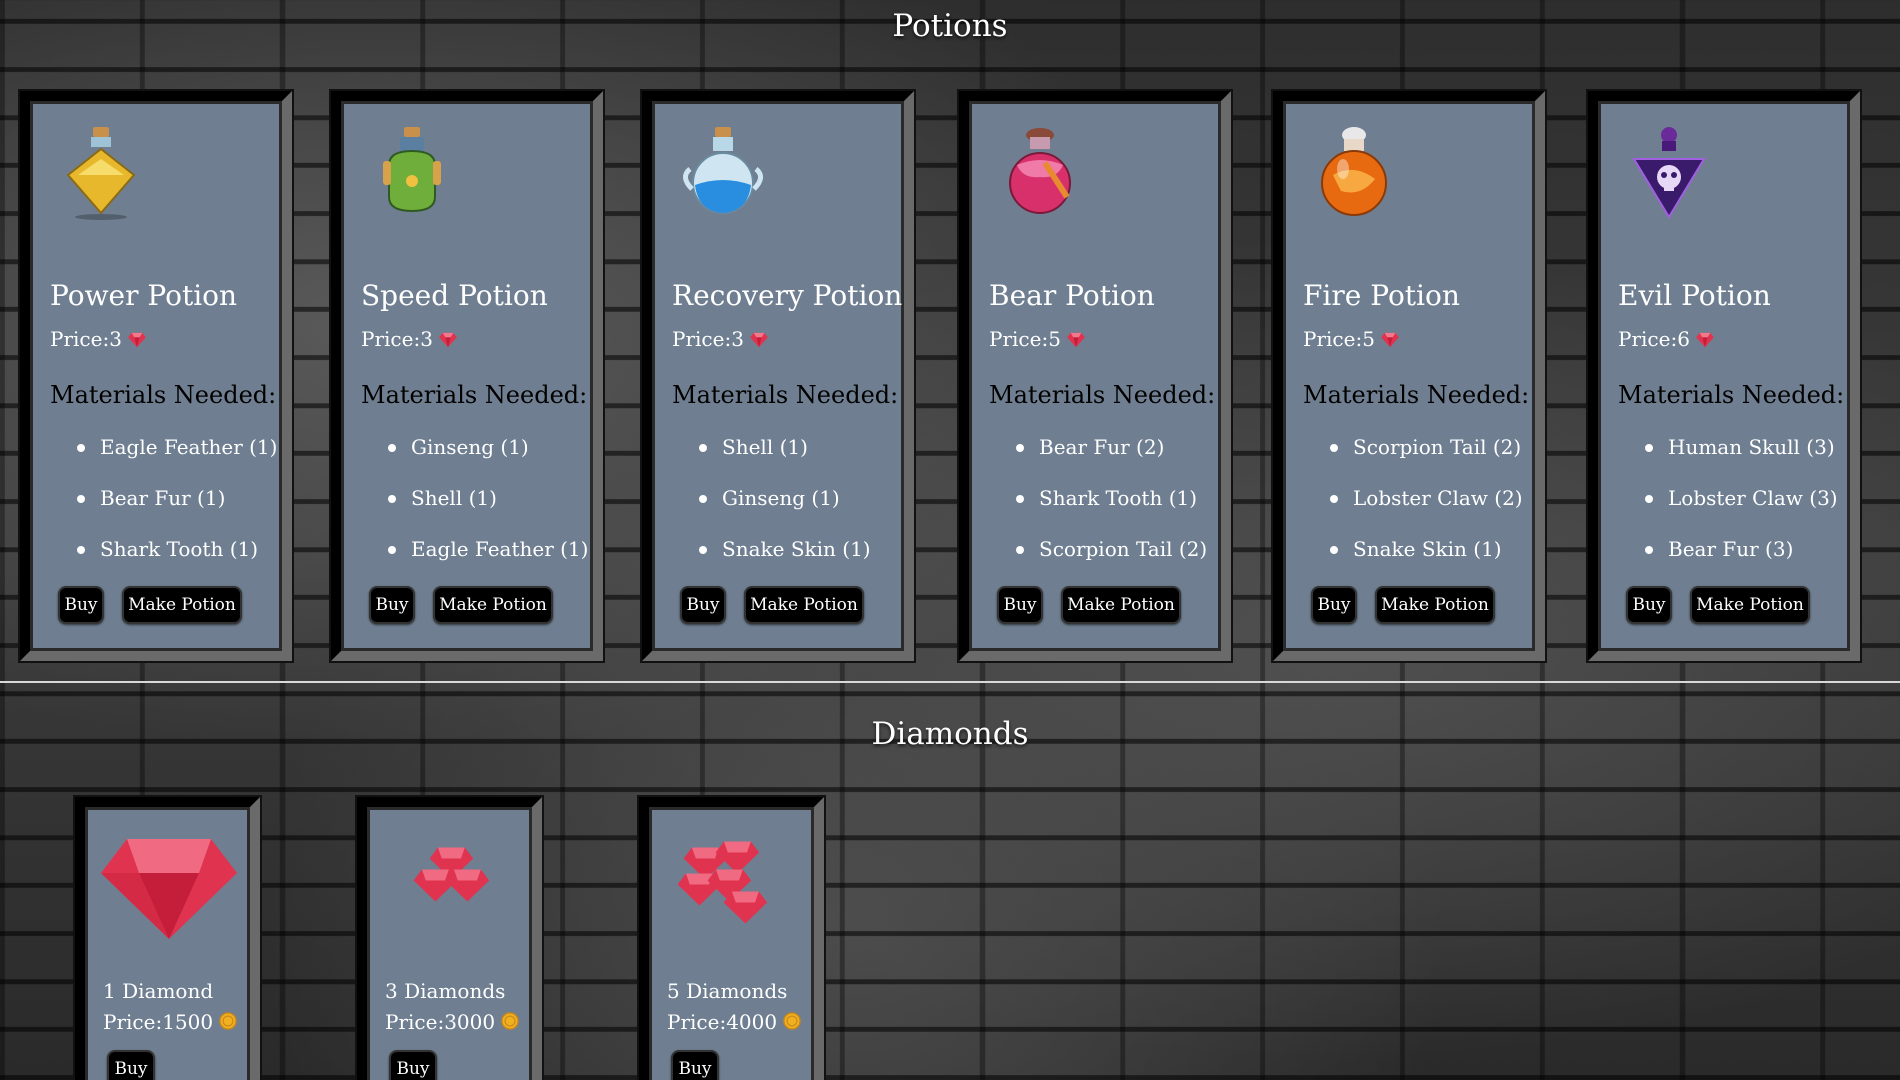 Image resolution: width=1900 pixels, height=1080 pixels. Describe the element at coordinates (1694, 295) in the screenshot. I see `potion-name: Evil Potion` at that location.